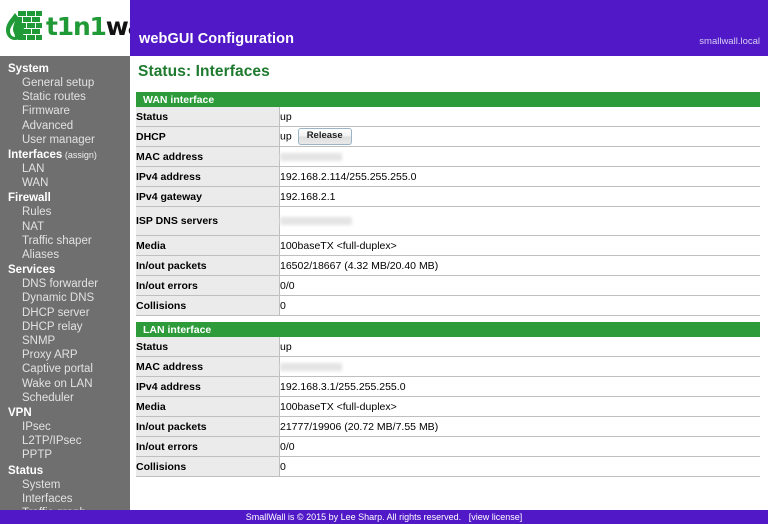  I want to click on sidebar-item-dhcp-relay: DHCP relay, so click(65, 327).